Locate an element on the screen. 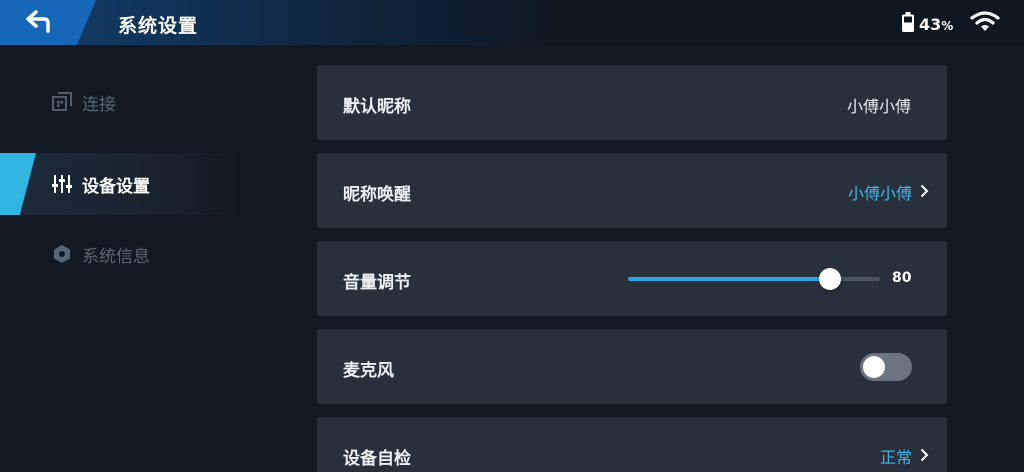 This screenshot has width=1024, height=472. volume-value: 80 is located at coordinates (902, 278).